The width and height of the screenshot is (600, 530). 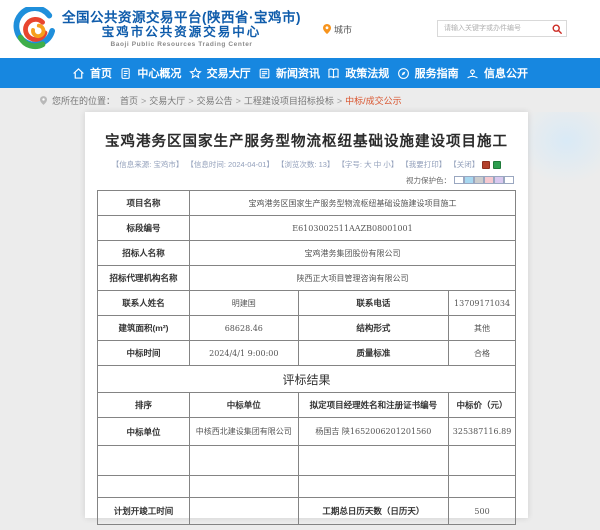 What do you see at coordinates (352, 228) in the screenshot?
I see `section-no-value: E6103002511AAZB08001001` at bounding box center [352, 228].